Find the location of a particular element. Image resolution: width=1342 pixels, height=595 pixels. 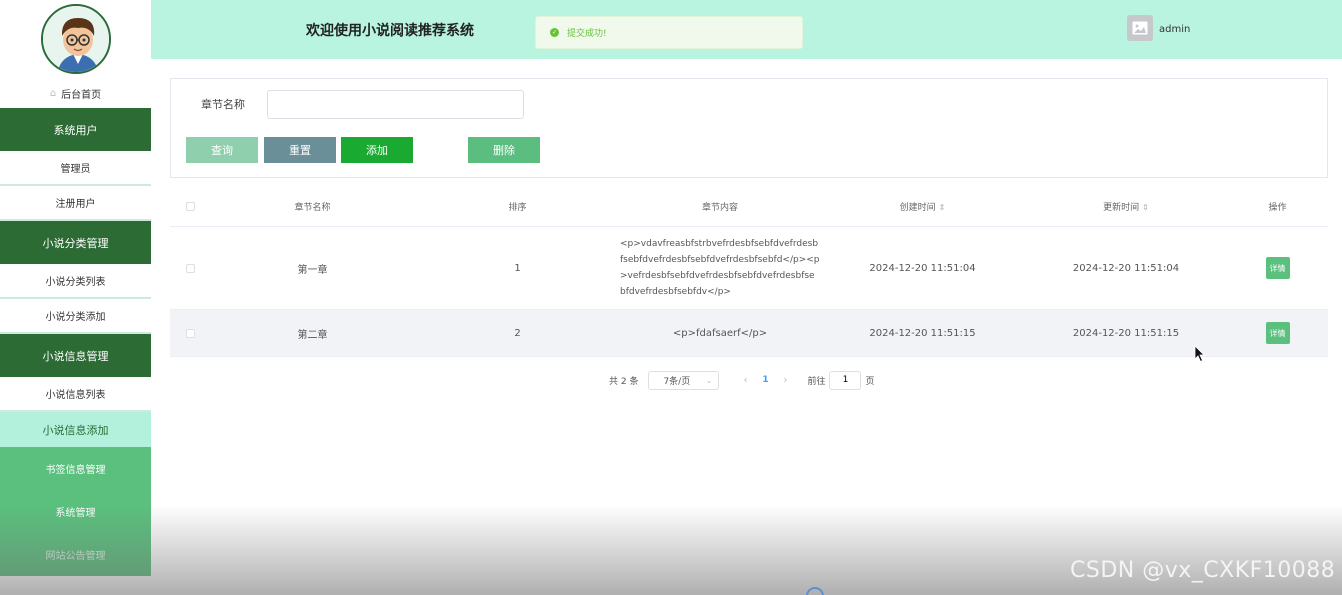

sidebar-item-novel-list: 小说信息列表 is located at coordinates (75, 394).